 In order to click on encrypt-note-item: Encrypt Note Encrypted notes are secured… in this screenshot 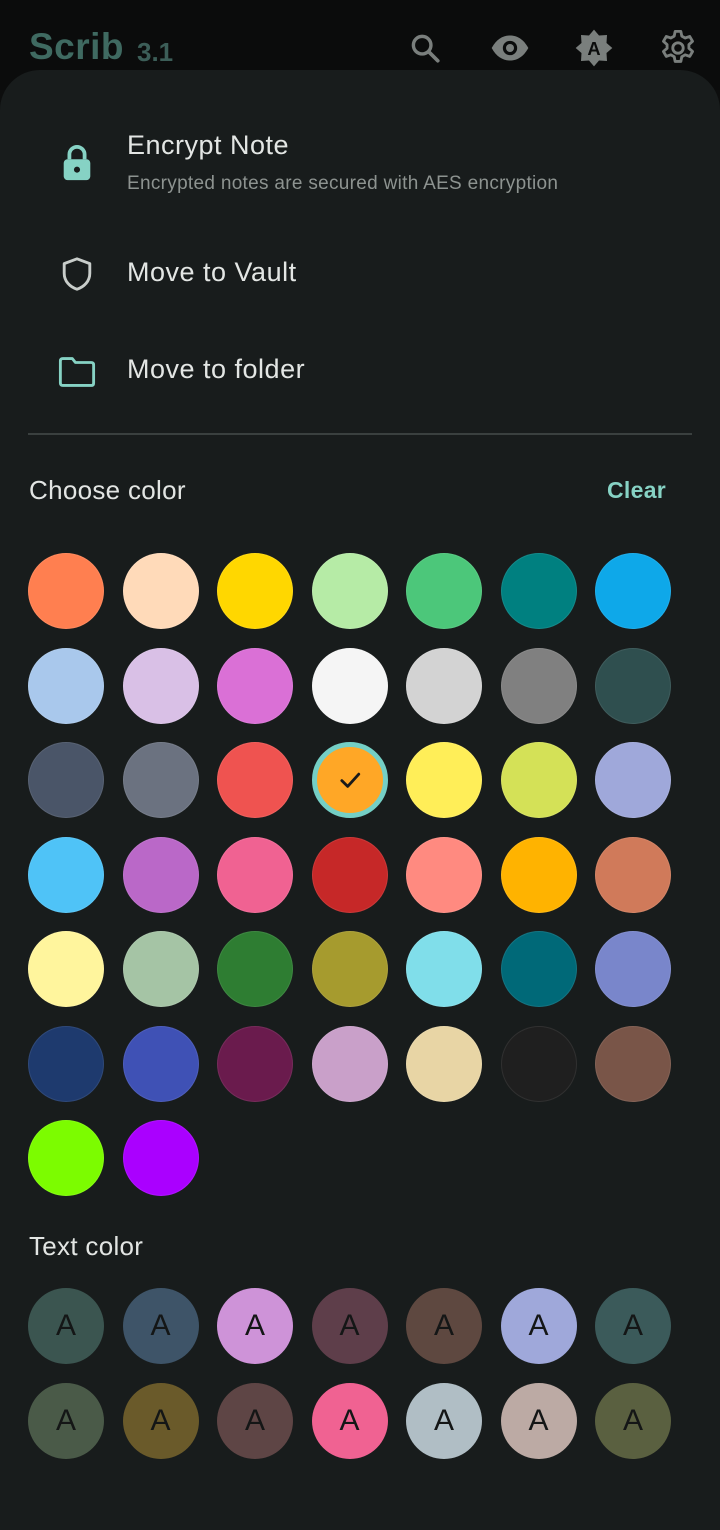, I will do `click(360, 165)`.